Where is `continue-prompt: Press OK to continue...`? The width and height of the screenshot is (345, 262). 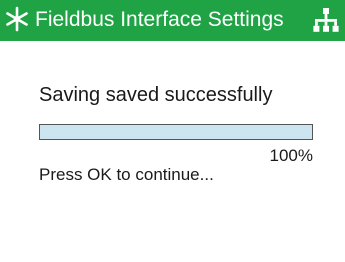
continue-prompt: Press OK to continue... is located at coordinates (126, 174).